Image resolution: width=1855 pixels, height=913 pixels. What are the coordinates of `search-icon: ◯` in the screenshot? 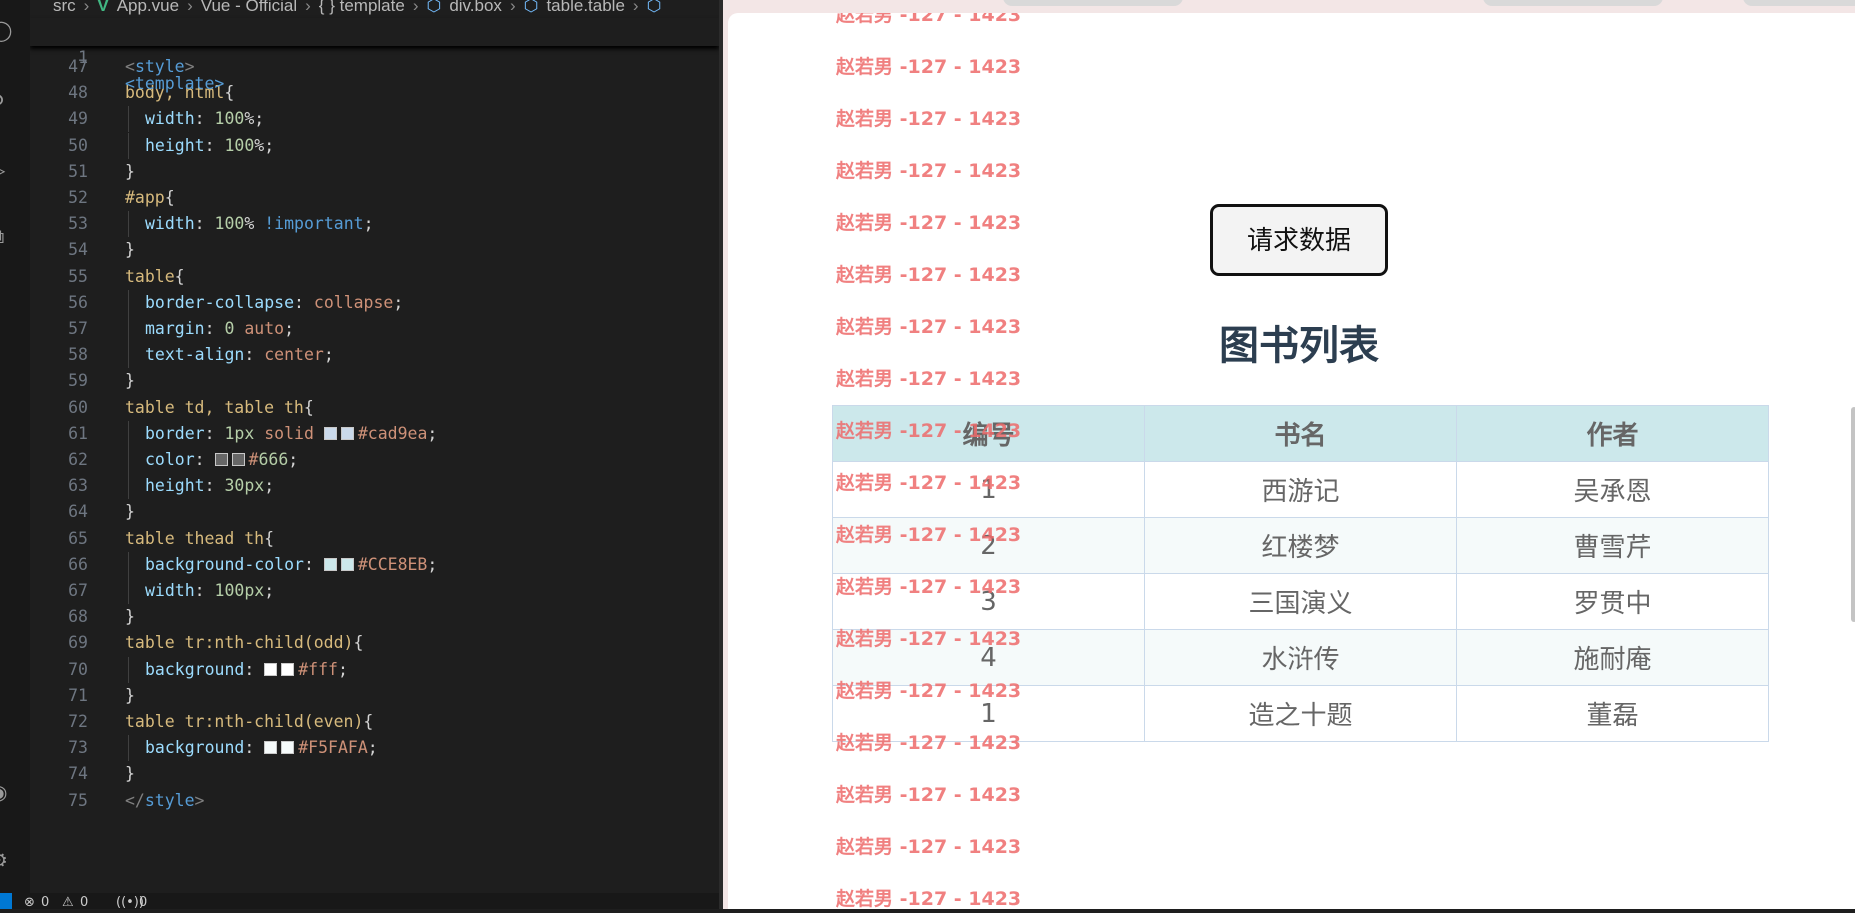 It's located at (7, 30).